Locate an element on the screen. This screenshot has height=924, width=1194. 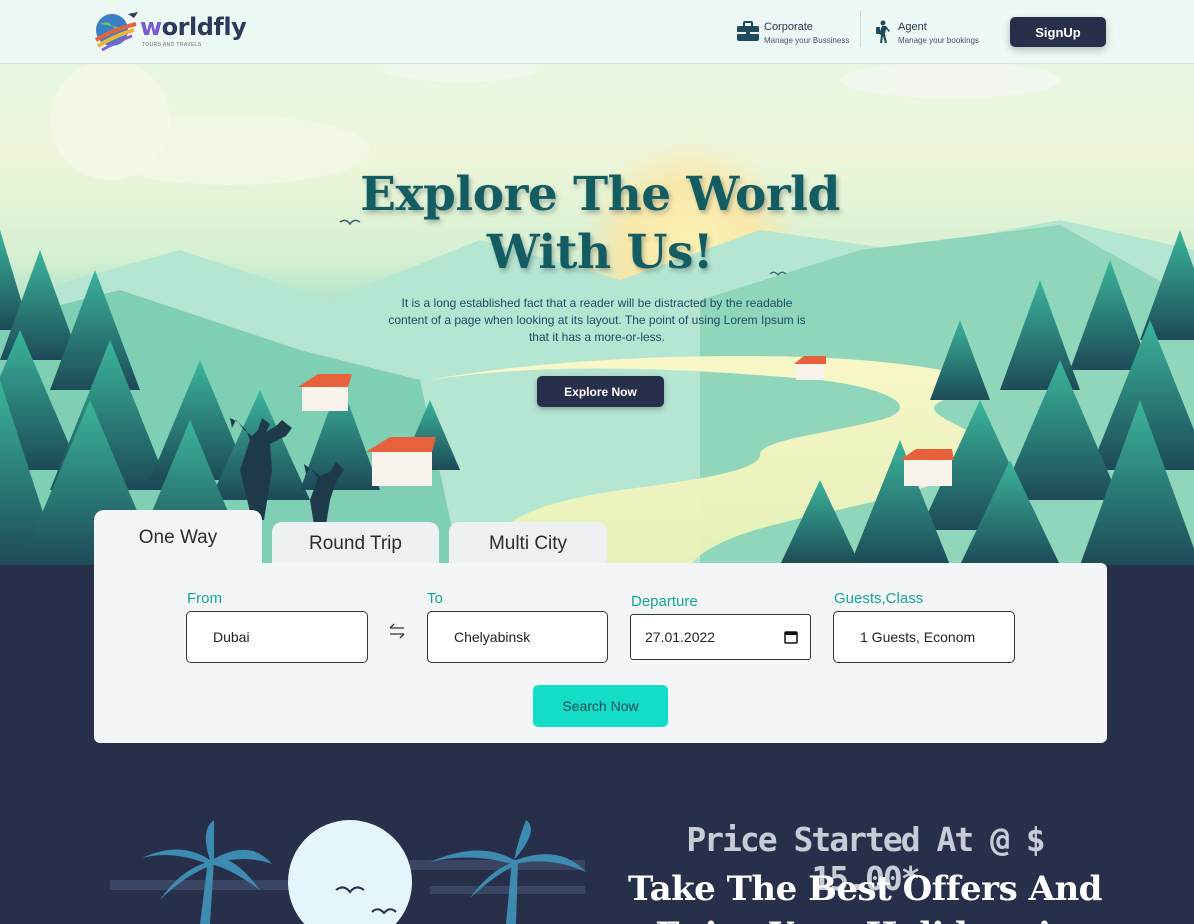
nav-corporate-subtitle: Manage your Bussiness is located at coordinates (807, 40).